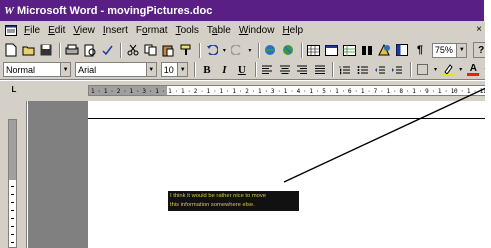  What do you see at coordinates (397, 70) in the screenshot?
I see `increase-indent-icon` at bounding box center [397, 70].